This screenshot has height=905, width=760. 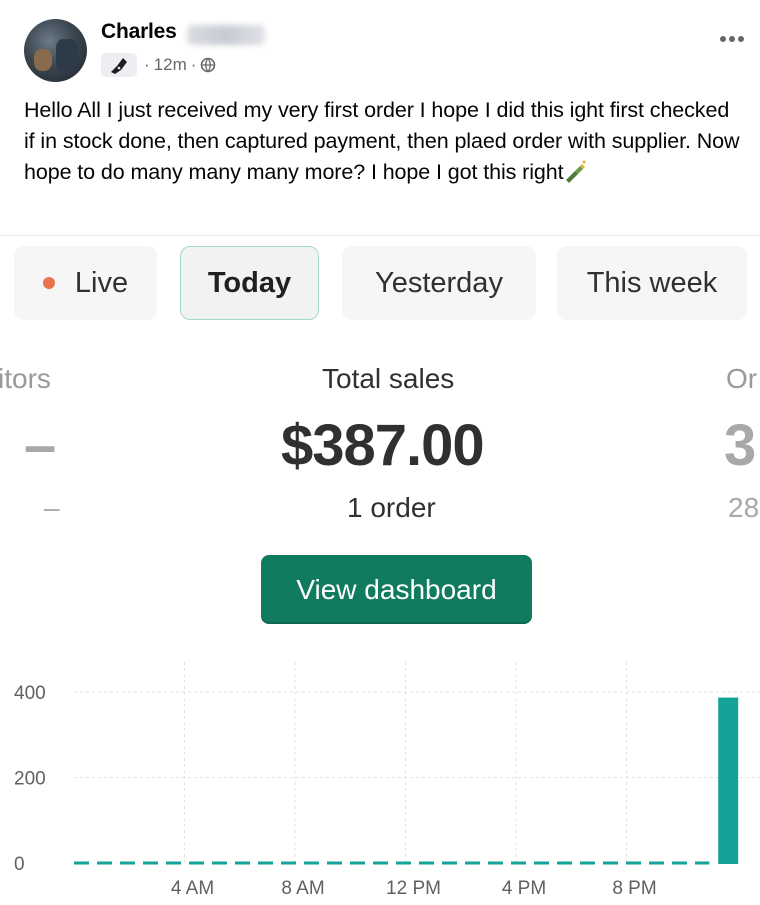 What do you see at coordinates (413, 888) in the screenshot?
I see `x-tick-label: 12 PM` at bounding box center [413, 888].